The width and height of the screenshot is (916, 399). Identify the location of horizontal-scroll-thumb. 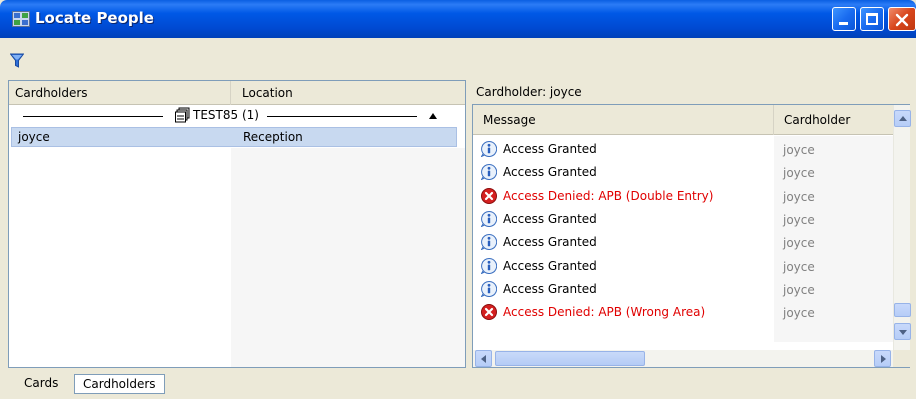
(570, 358).